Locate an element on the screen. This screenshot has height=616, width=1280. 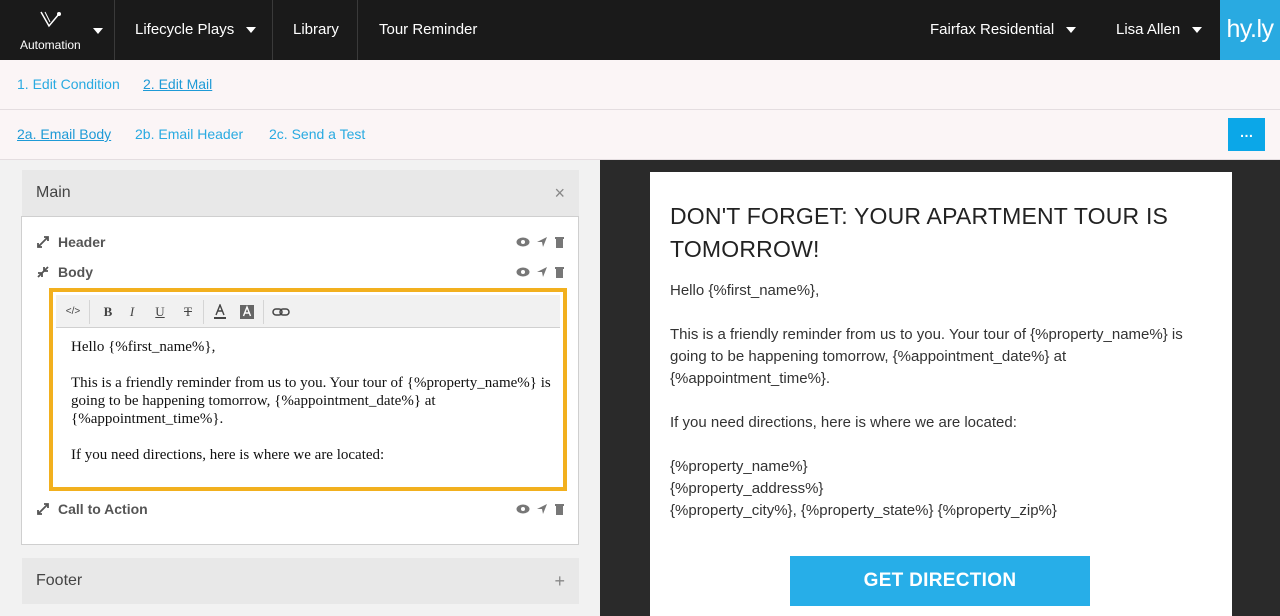
block-row-body: Body is located at coordinates (301, 273).